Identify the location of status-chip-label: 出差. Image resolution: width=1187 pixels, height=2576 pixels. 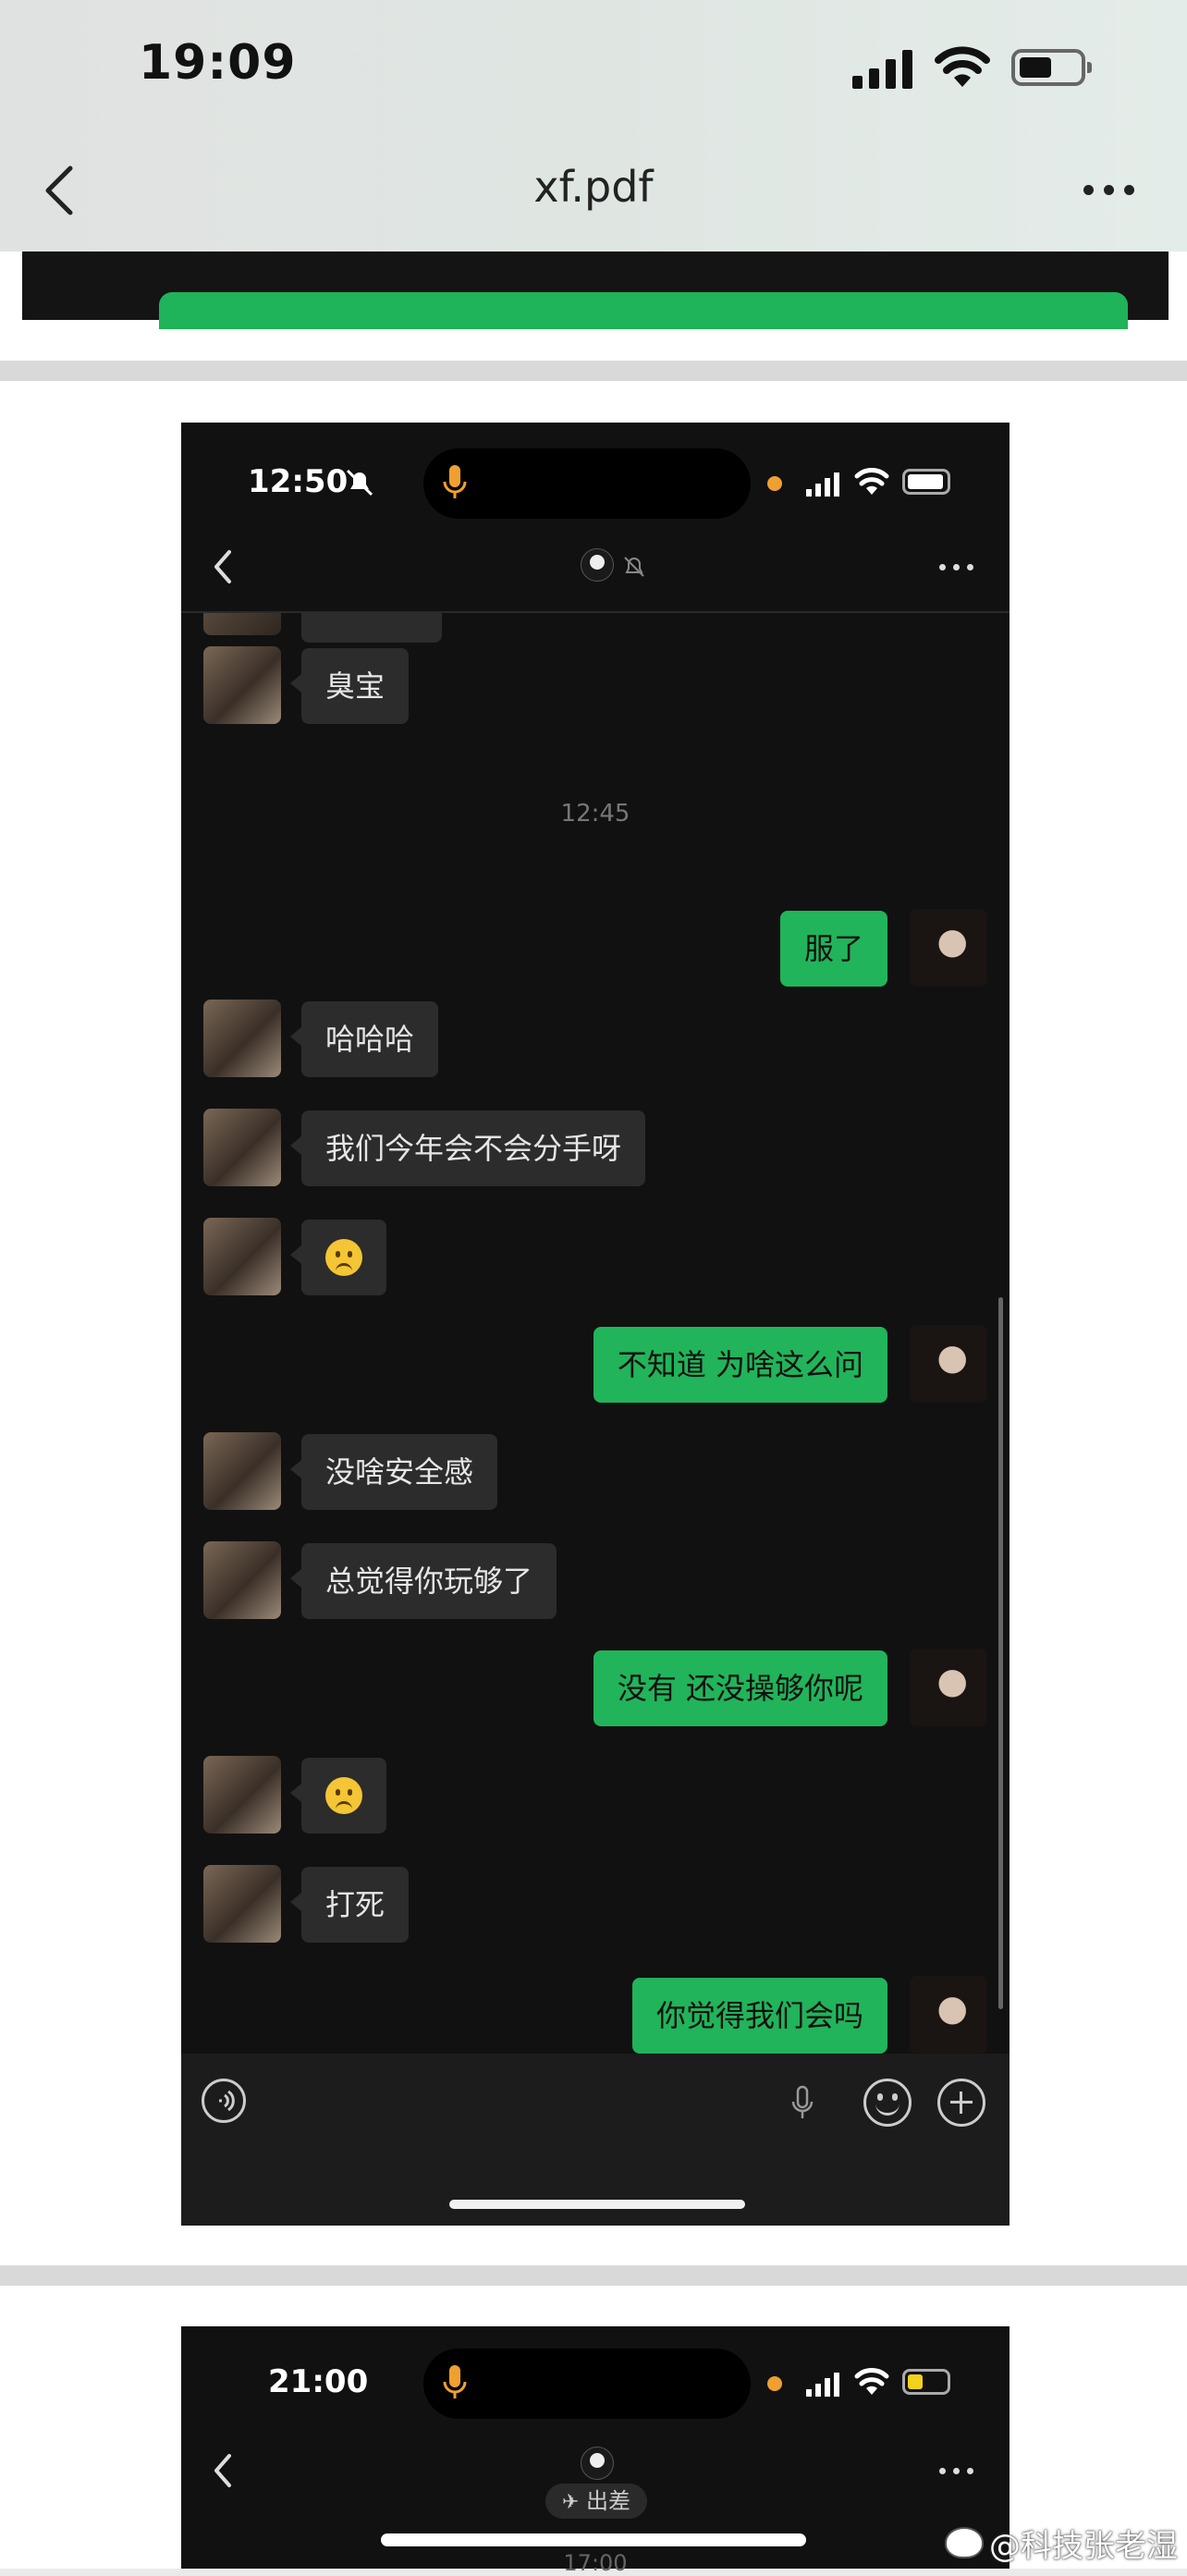
(608, 2501).